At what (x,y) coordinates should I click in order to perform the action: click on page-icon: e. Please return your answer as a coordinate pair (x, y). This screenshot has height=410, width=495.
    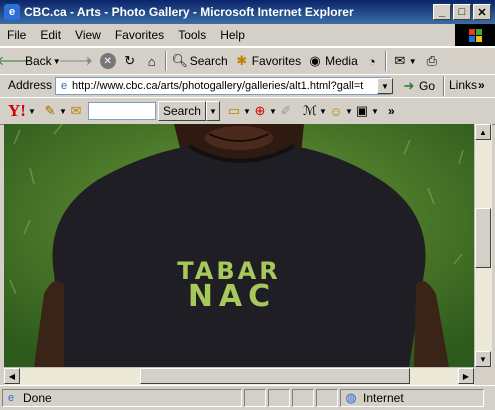
    Looking at the image, I should click on (64, 86).